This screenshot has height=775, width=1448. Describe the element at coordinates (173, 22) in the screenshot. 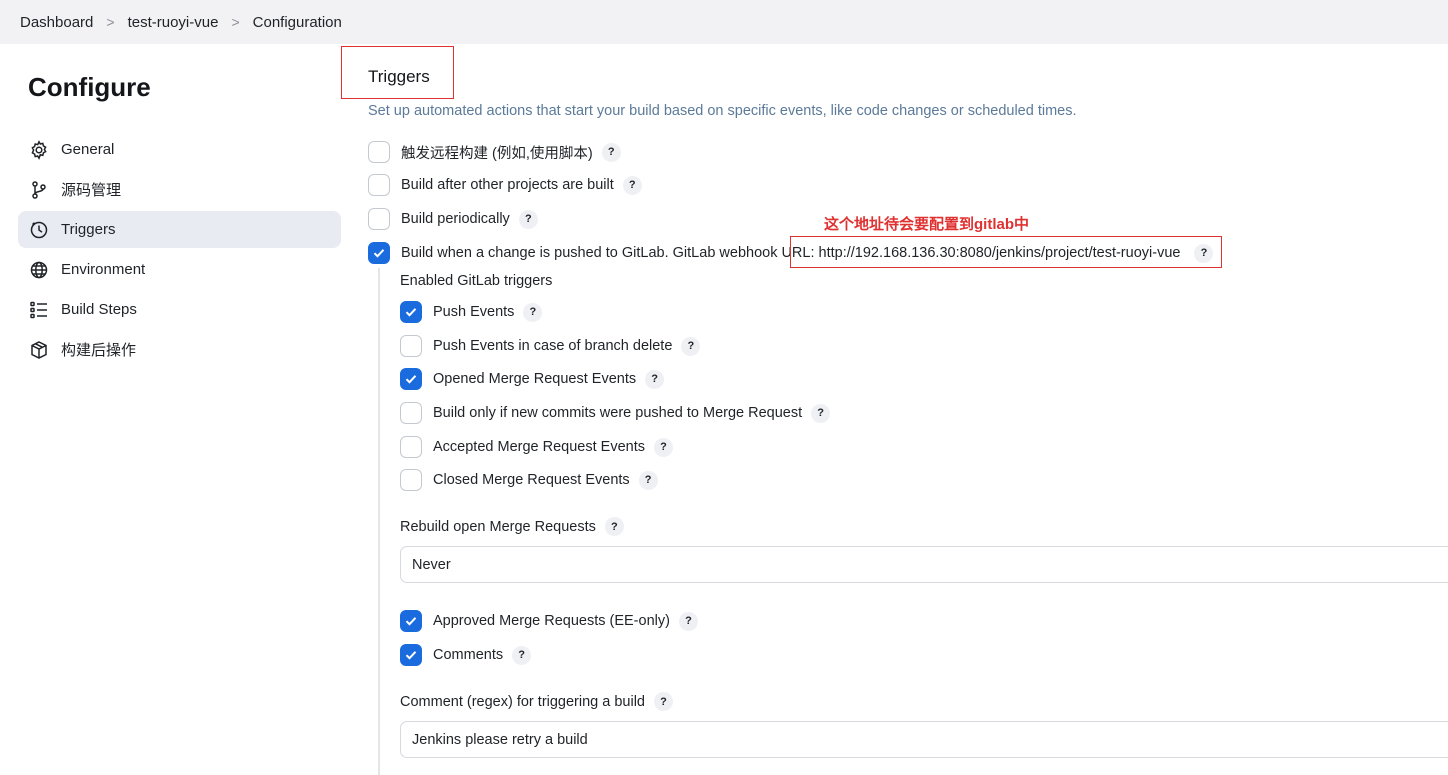

I see `breadcrumb-project: test-ruoyi-vue` at that location.